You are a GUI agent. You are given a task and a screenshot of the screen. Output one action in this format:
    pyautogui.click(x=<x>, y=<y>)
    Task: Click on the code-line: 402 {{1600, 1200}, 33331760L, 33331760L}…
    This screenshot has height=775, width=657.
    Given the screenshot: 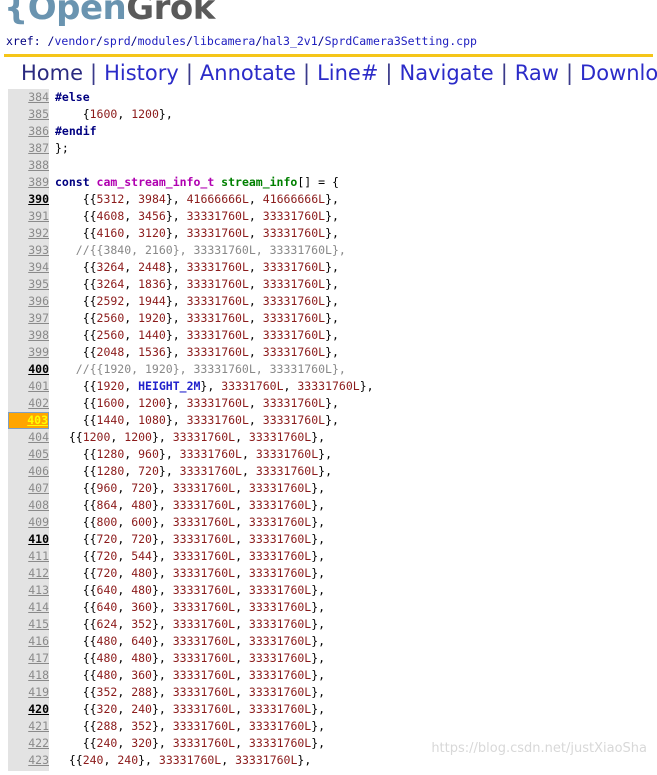 What is the action you would take?
    pyautogui.click(x=328, y=403)
    